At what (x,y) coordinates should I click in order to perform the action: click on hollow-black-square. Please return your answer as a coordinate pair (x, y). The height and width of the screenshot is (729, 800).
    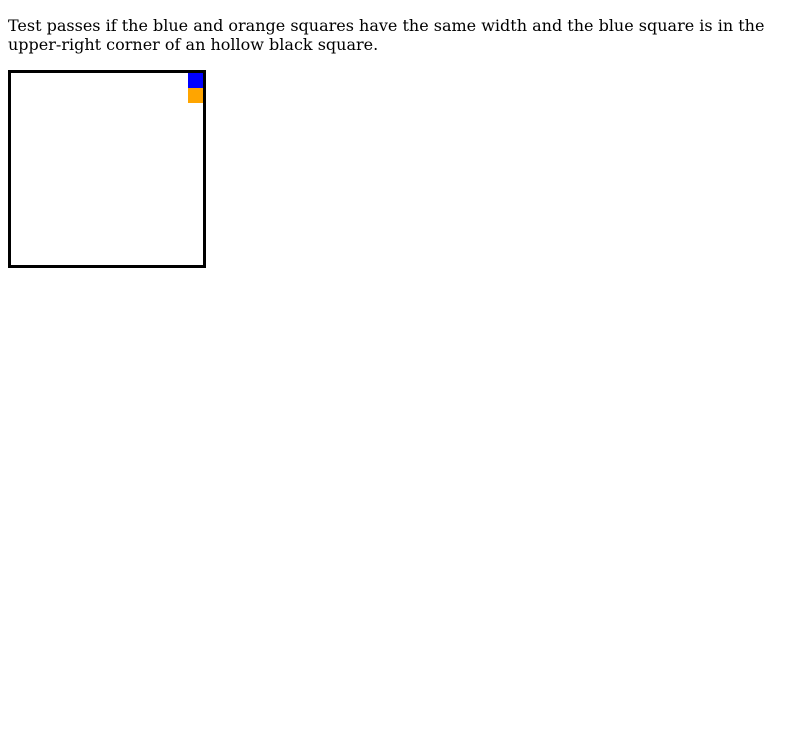
    Looking at the image, I should click on (107, 169).